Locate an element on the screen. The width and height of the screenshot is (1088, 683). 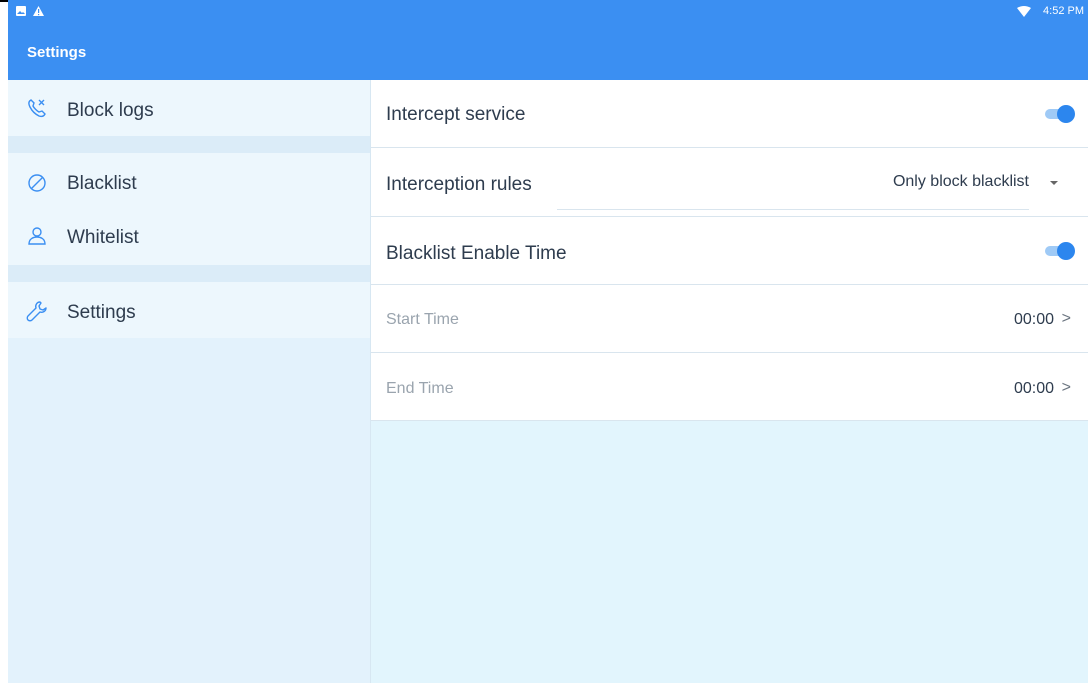
end-time-value: 00:00 is located at coordinates (1033, 388).